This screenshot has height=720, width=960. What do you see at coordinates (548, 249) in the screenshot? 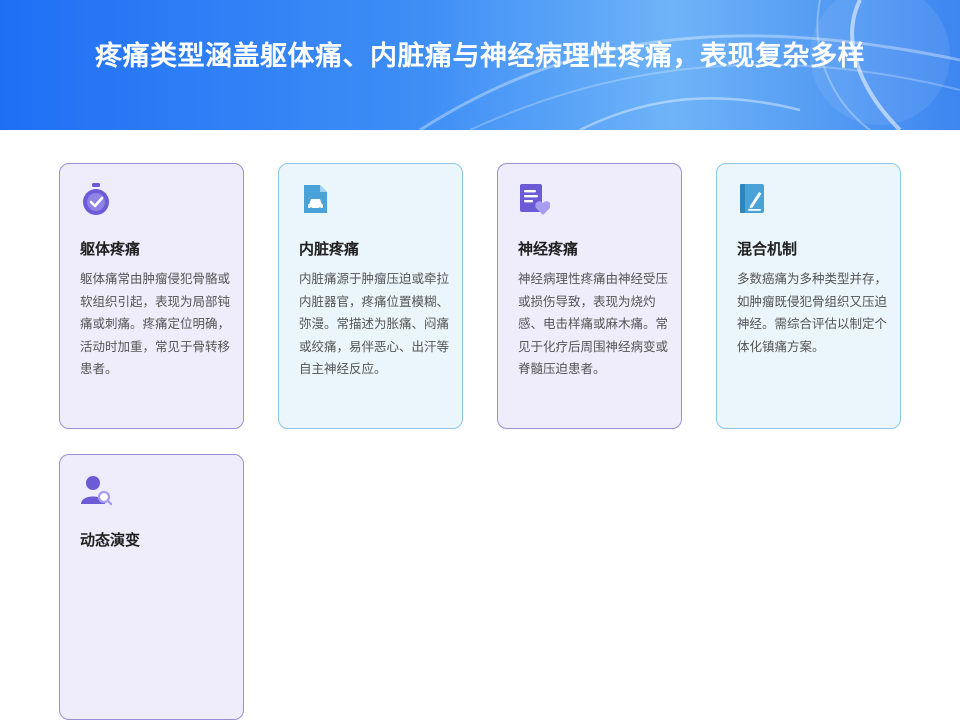
I see `card-title: 神经疼痛` at bounding box center [548, 249].